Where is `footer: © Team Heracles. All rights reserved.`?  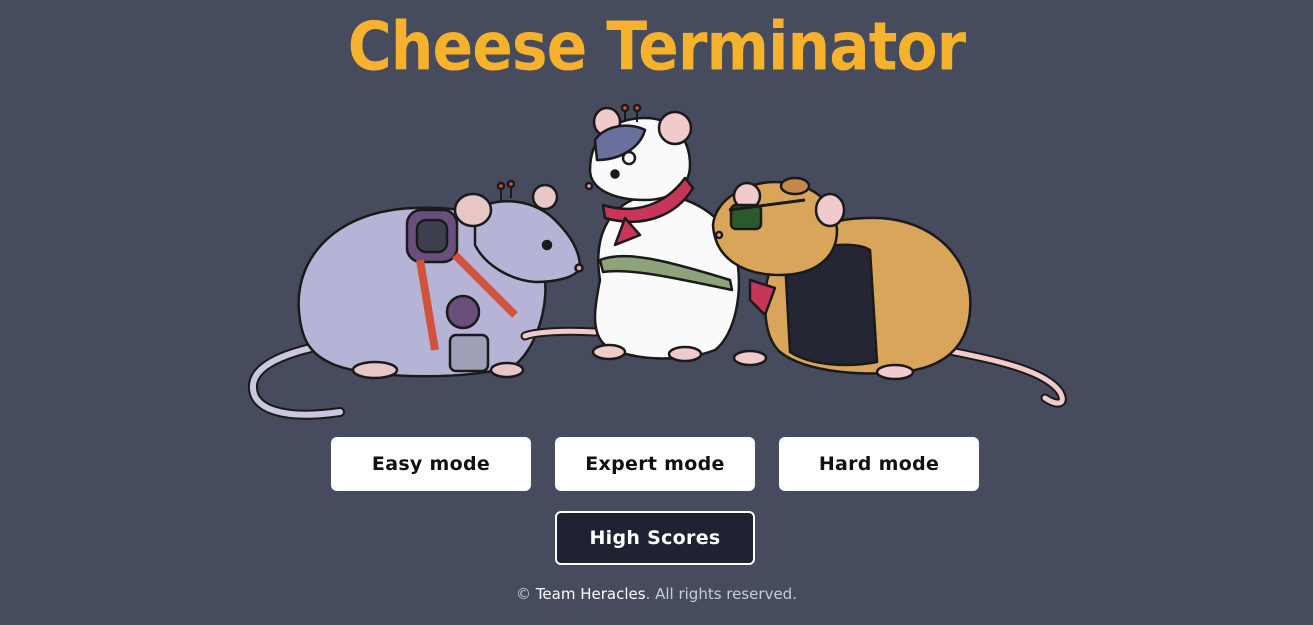
footer: © Team Heracles. All rights reserved. is located at coordinates (656, 594).